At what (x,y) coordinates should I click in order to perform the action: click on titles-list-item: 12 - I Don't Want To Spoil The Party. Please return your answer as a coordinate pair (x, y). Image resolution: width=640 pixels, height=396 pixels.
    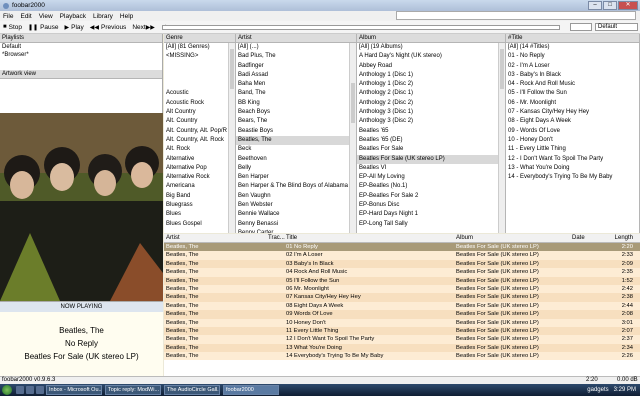
    Looking at the image, I should click on (572, 159).